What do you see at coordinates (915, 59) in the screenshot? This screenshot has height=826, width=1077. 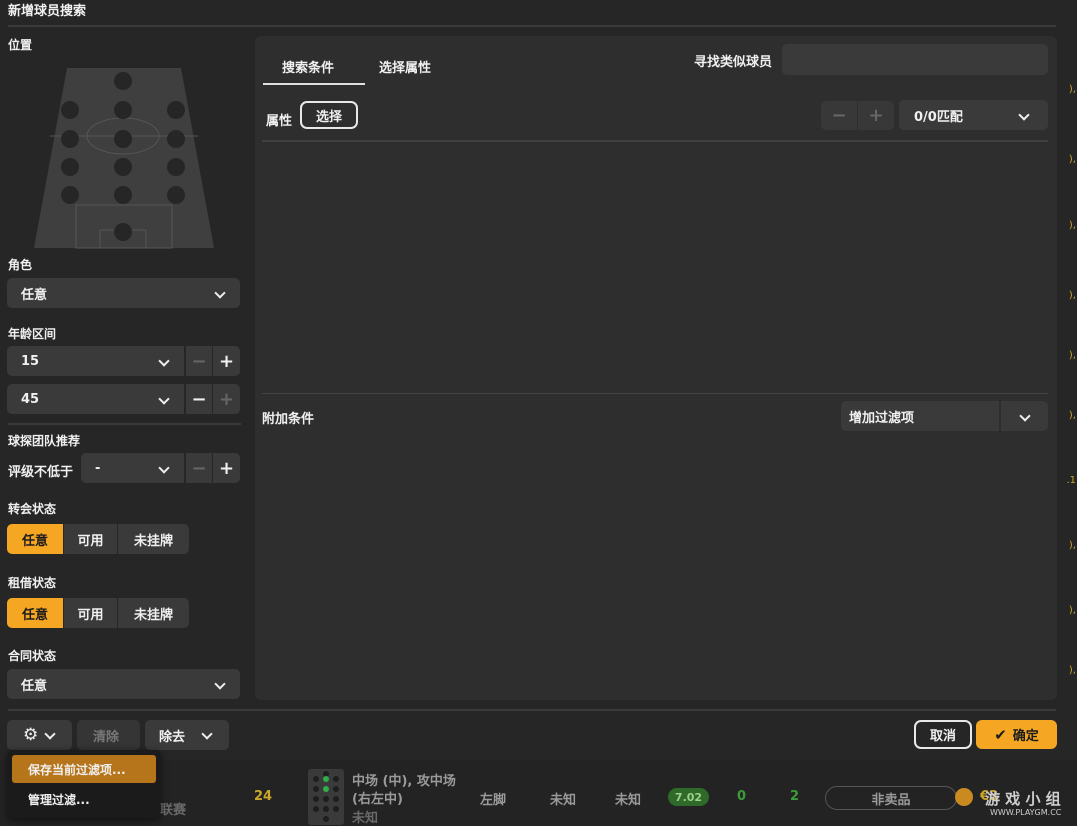 I see `find-similar-input` at bounding box center [915, 59].